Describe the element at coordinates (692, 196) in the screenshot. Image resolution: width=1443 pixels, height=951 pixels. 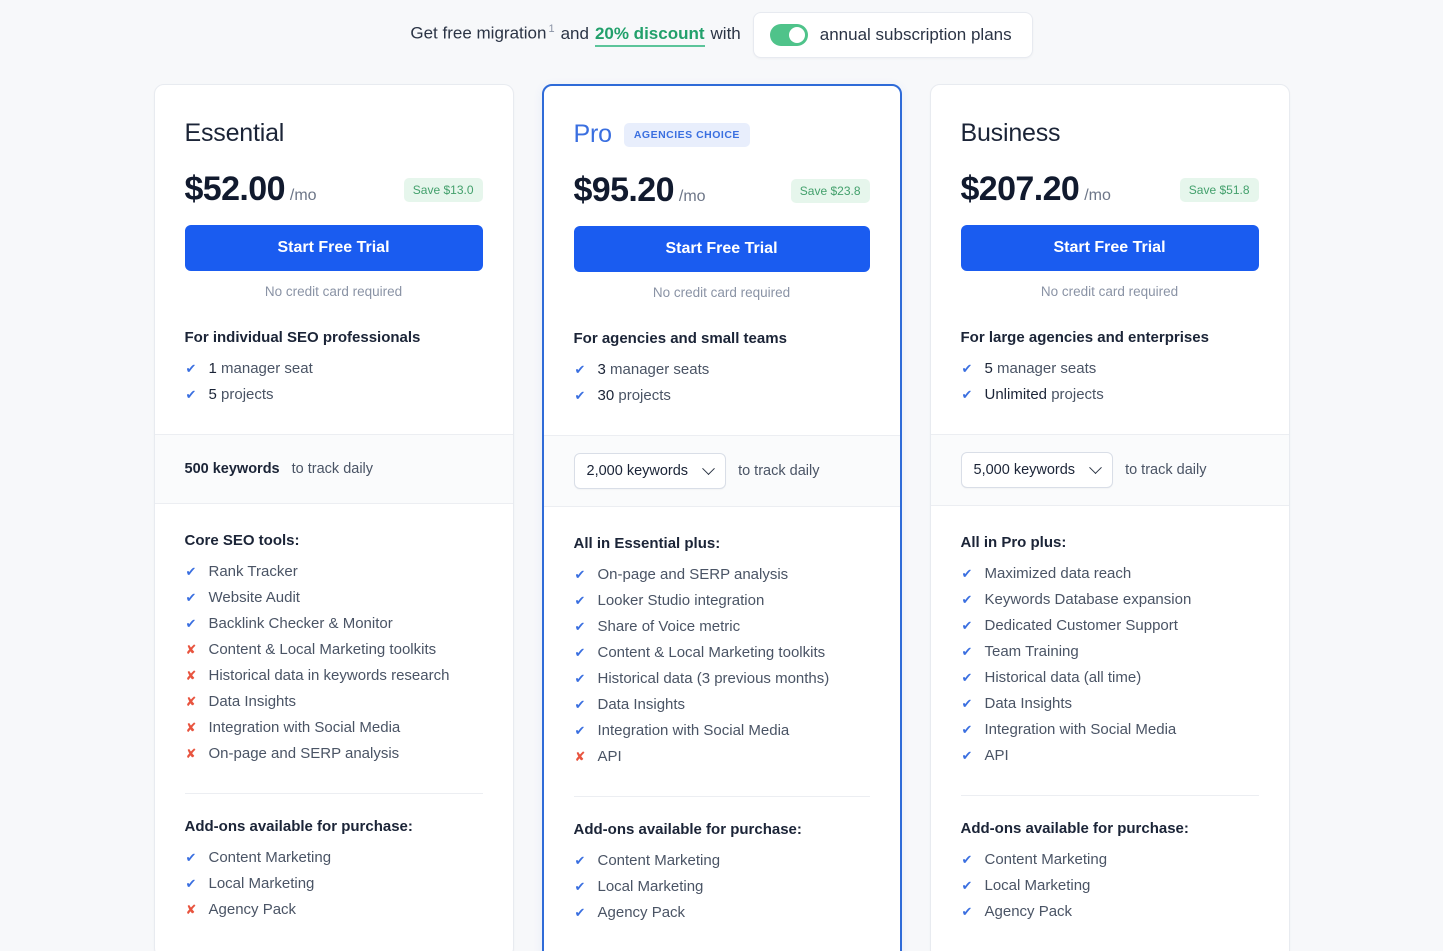
I see `price-period: /mo` at that location.